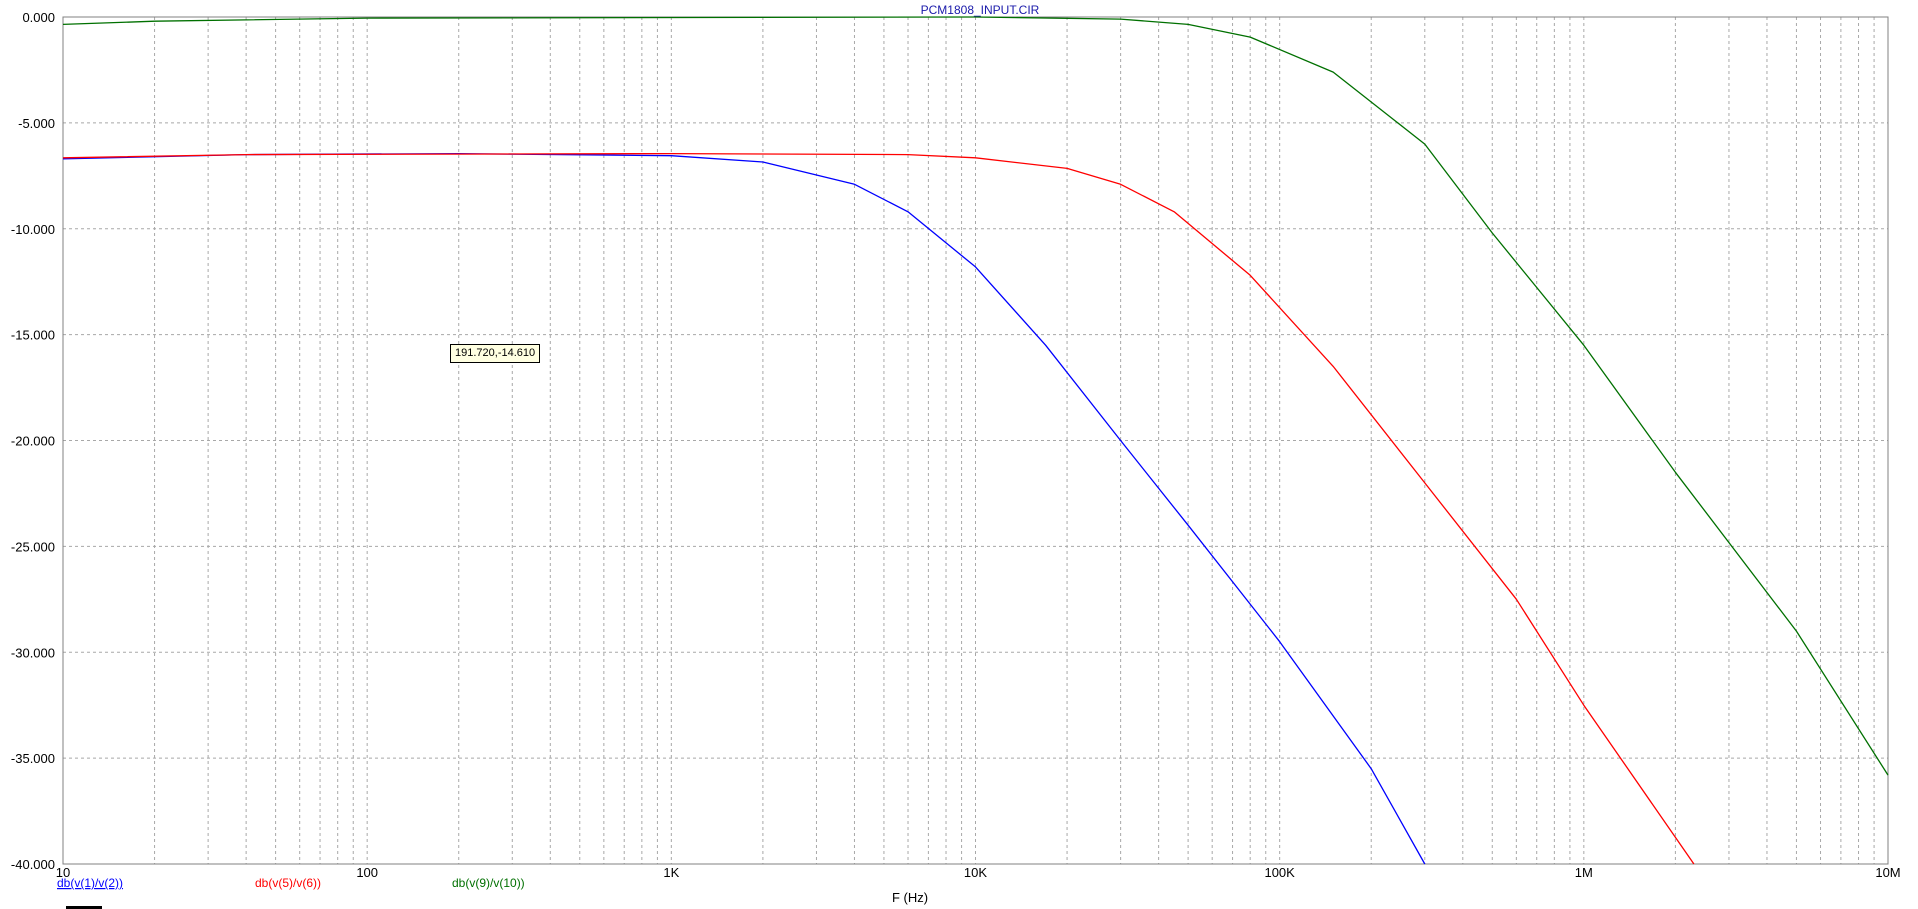 The width and height of the screenshot is (1918, 909). What do you see at coordinates (1887, 872) in the screenshot?
I see `x-tick-label: 10M` at bounding box center [1887, 872].